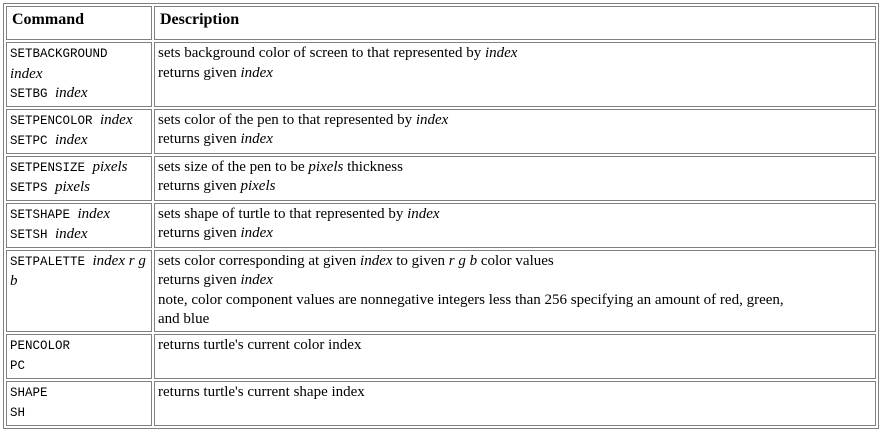 The image size is (882, 429). Describe the element at coordinates (79, 393) in the screenshot. I see `cell-line: SHAPE` at that location.